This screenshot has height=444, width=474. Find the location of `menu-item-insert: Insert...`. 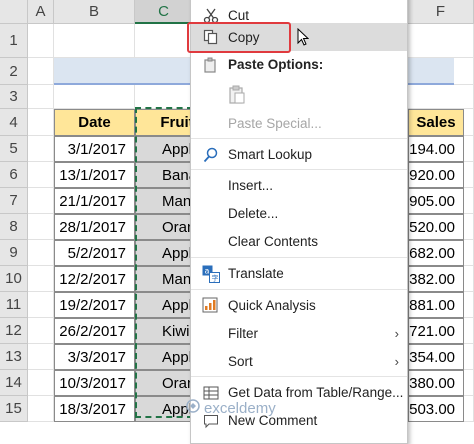

menu-item-insert: Insert... is located at coordinates (299, 185).